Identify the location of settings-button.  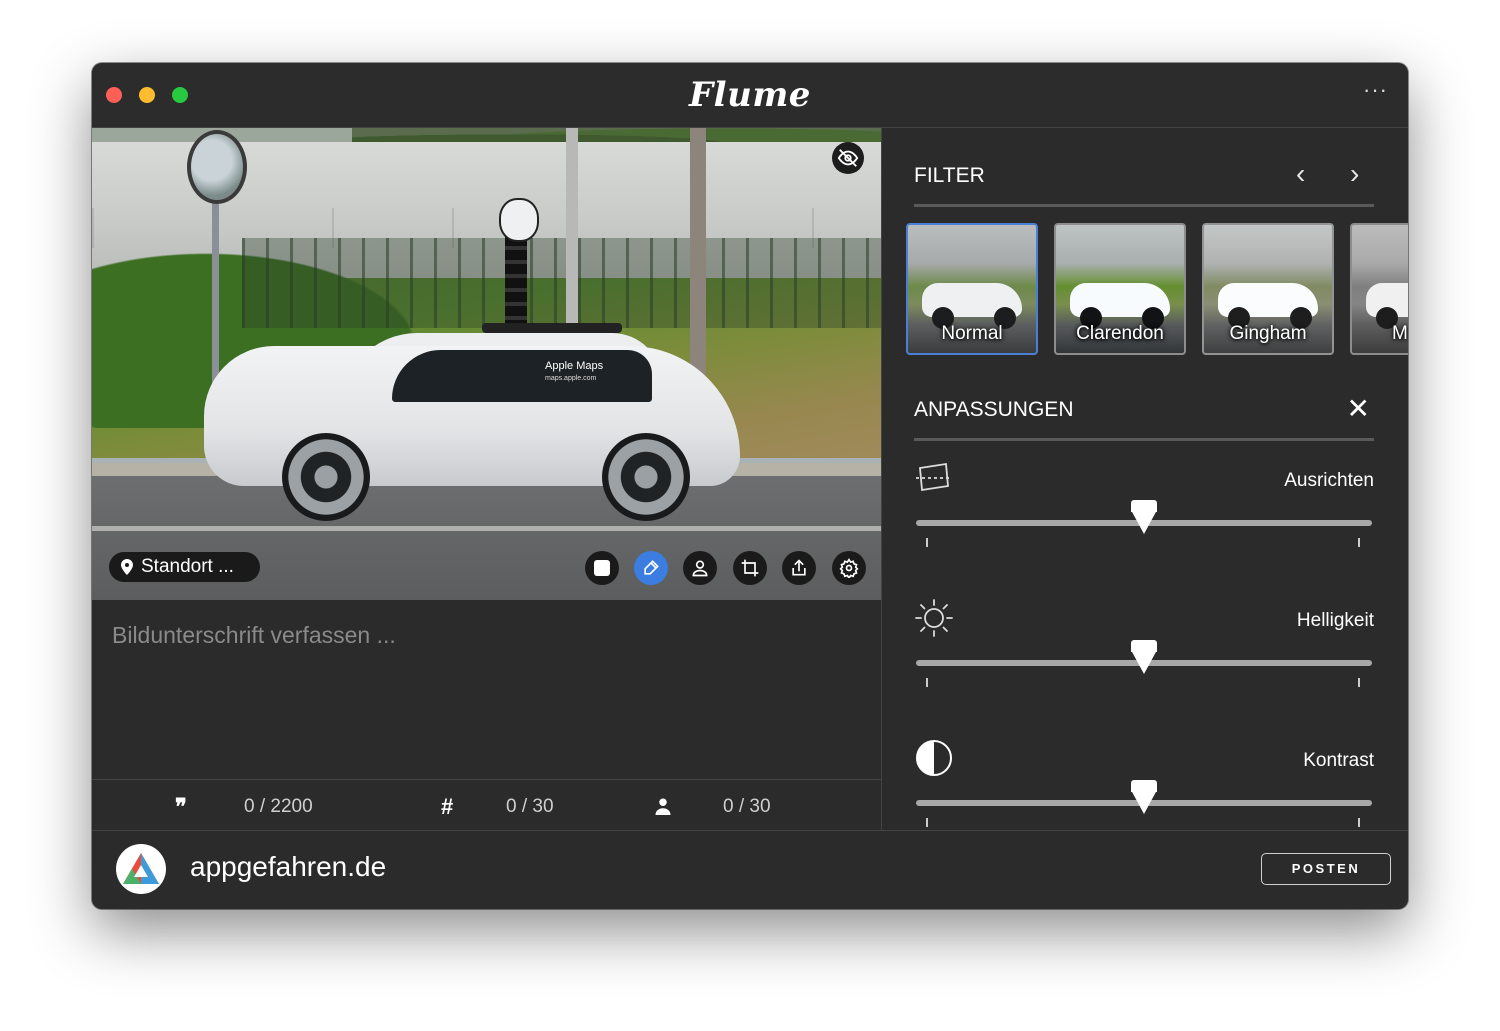
(849, 568).